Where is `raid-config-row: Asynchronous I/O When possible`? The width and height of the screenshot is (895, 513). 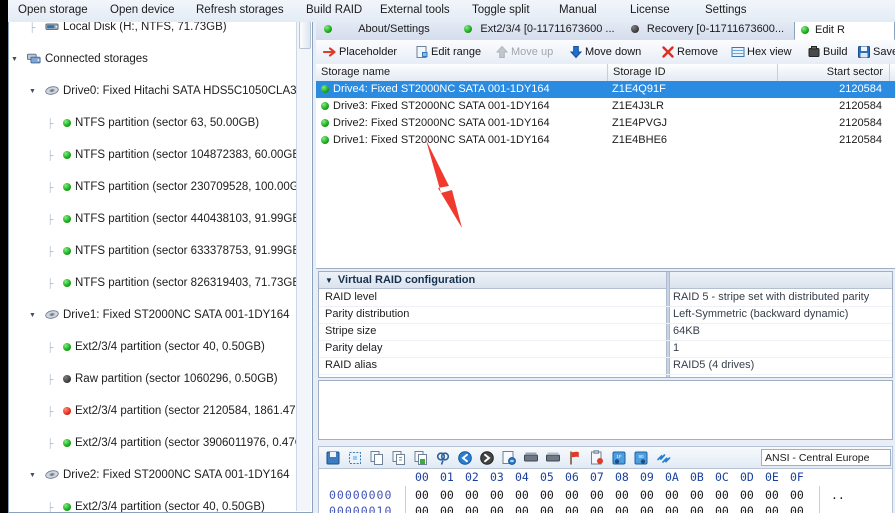
raid-config-row: Asynchronous I/O When possible is located at coordinates (605, 375).